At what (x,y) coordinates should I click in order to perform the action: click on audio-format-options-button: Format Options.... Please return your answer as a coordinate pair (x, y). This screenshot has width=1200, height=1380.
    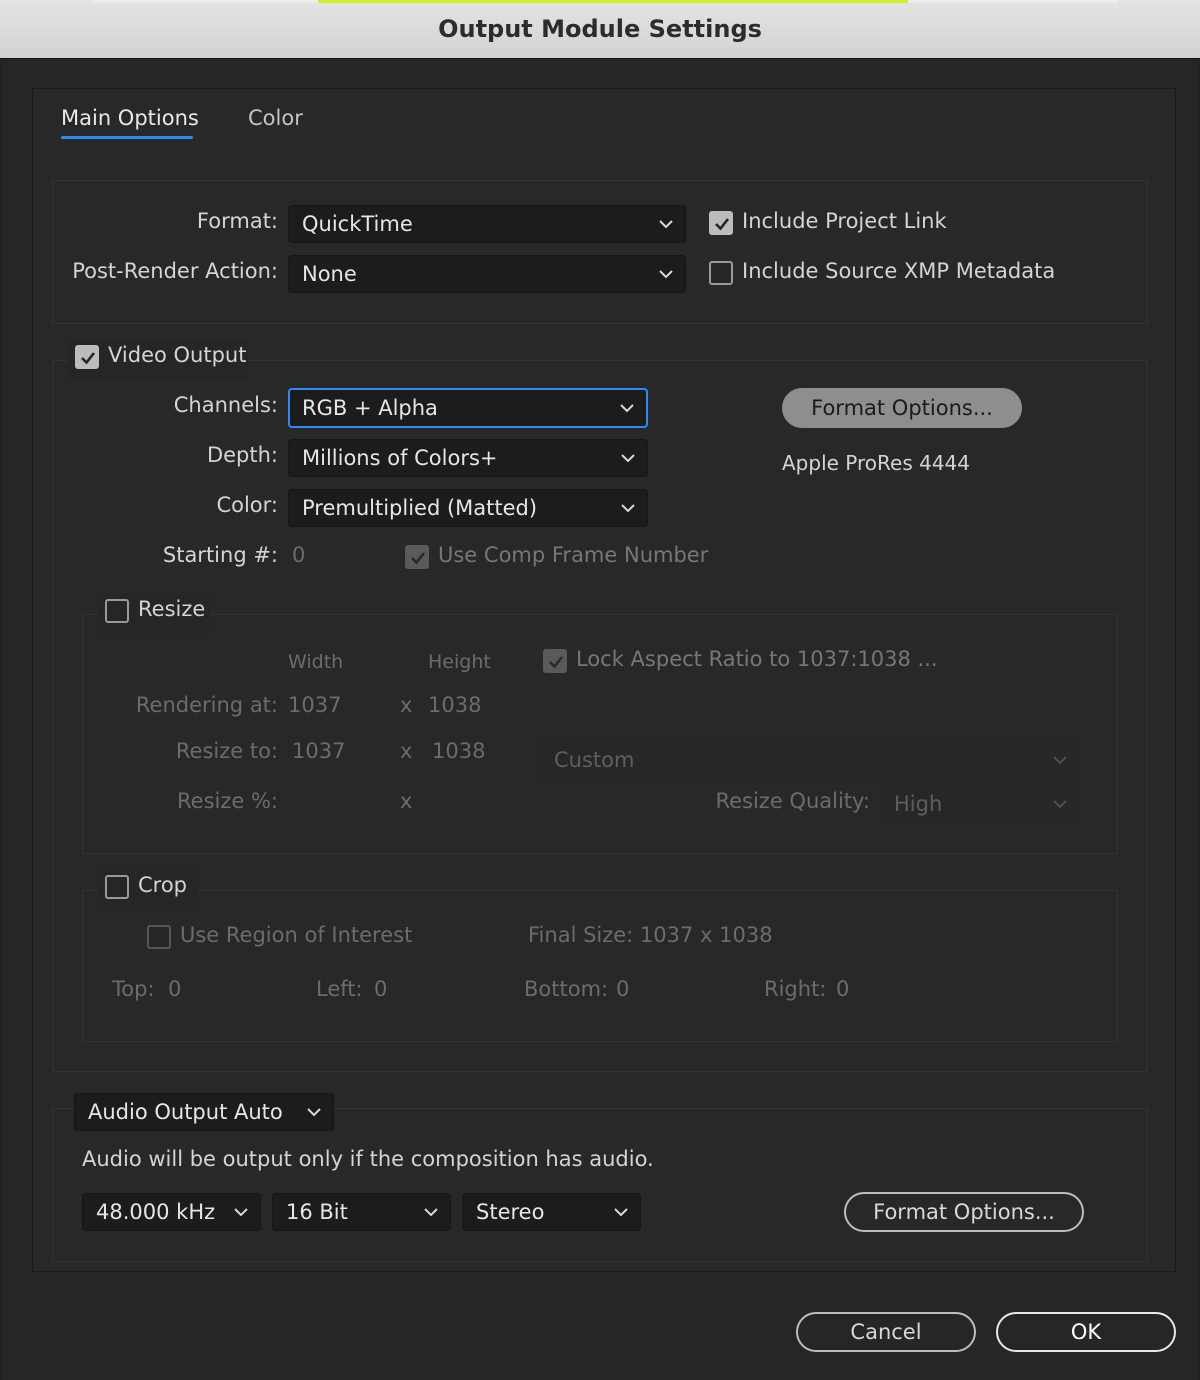
    Looking at the image, I should click on (964, 1212).